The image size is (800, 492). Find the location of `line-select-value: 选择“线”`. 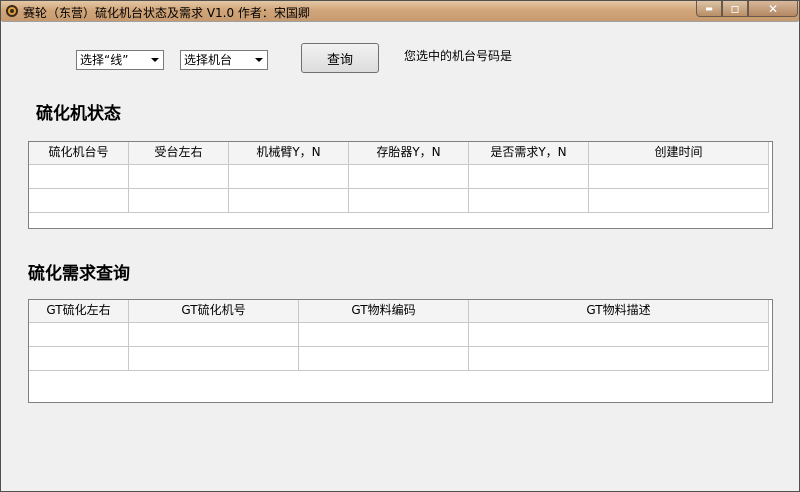

line-select-value: 选择“线” is located at coordinates (104, 60).